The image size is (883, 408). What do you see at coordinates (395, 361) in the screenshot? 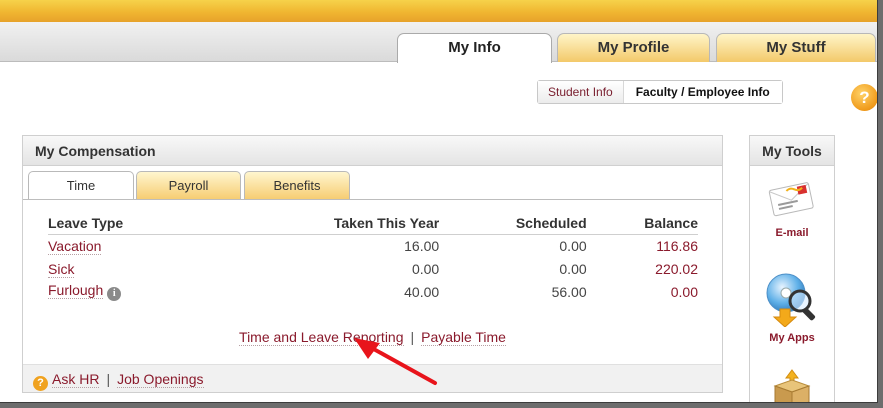
I see `annotation-arrow` at bounding box center [395, 361].